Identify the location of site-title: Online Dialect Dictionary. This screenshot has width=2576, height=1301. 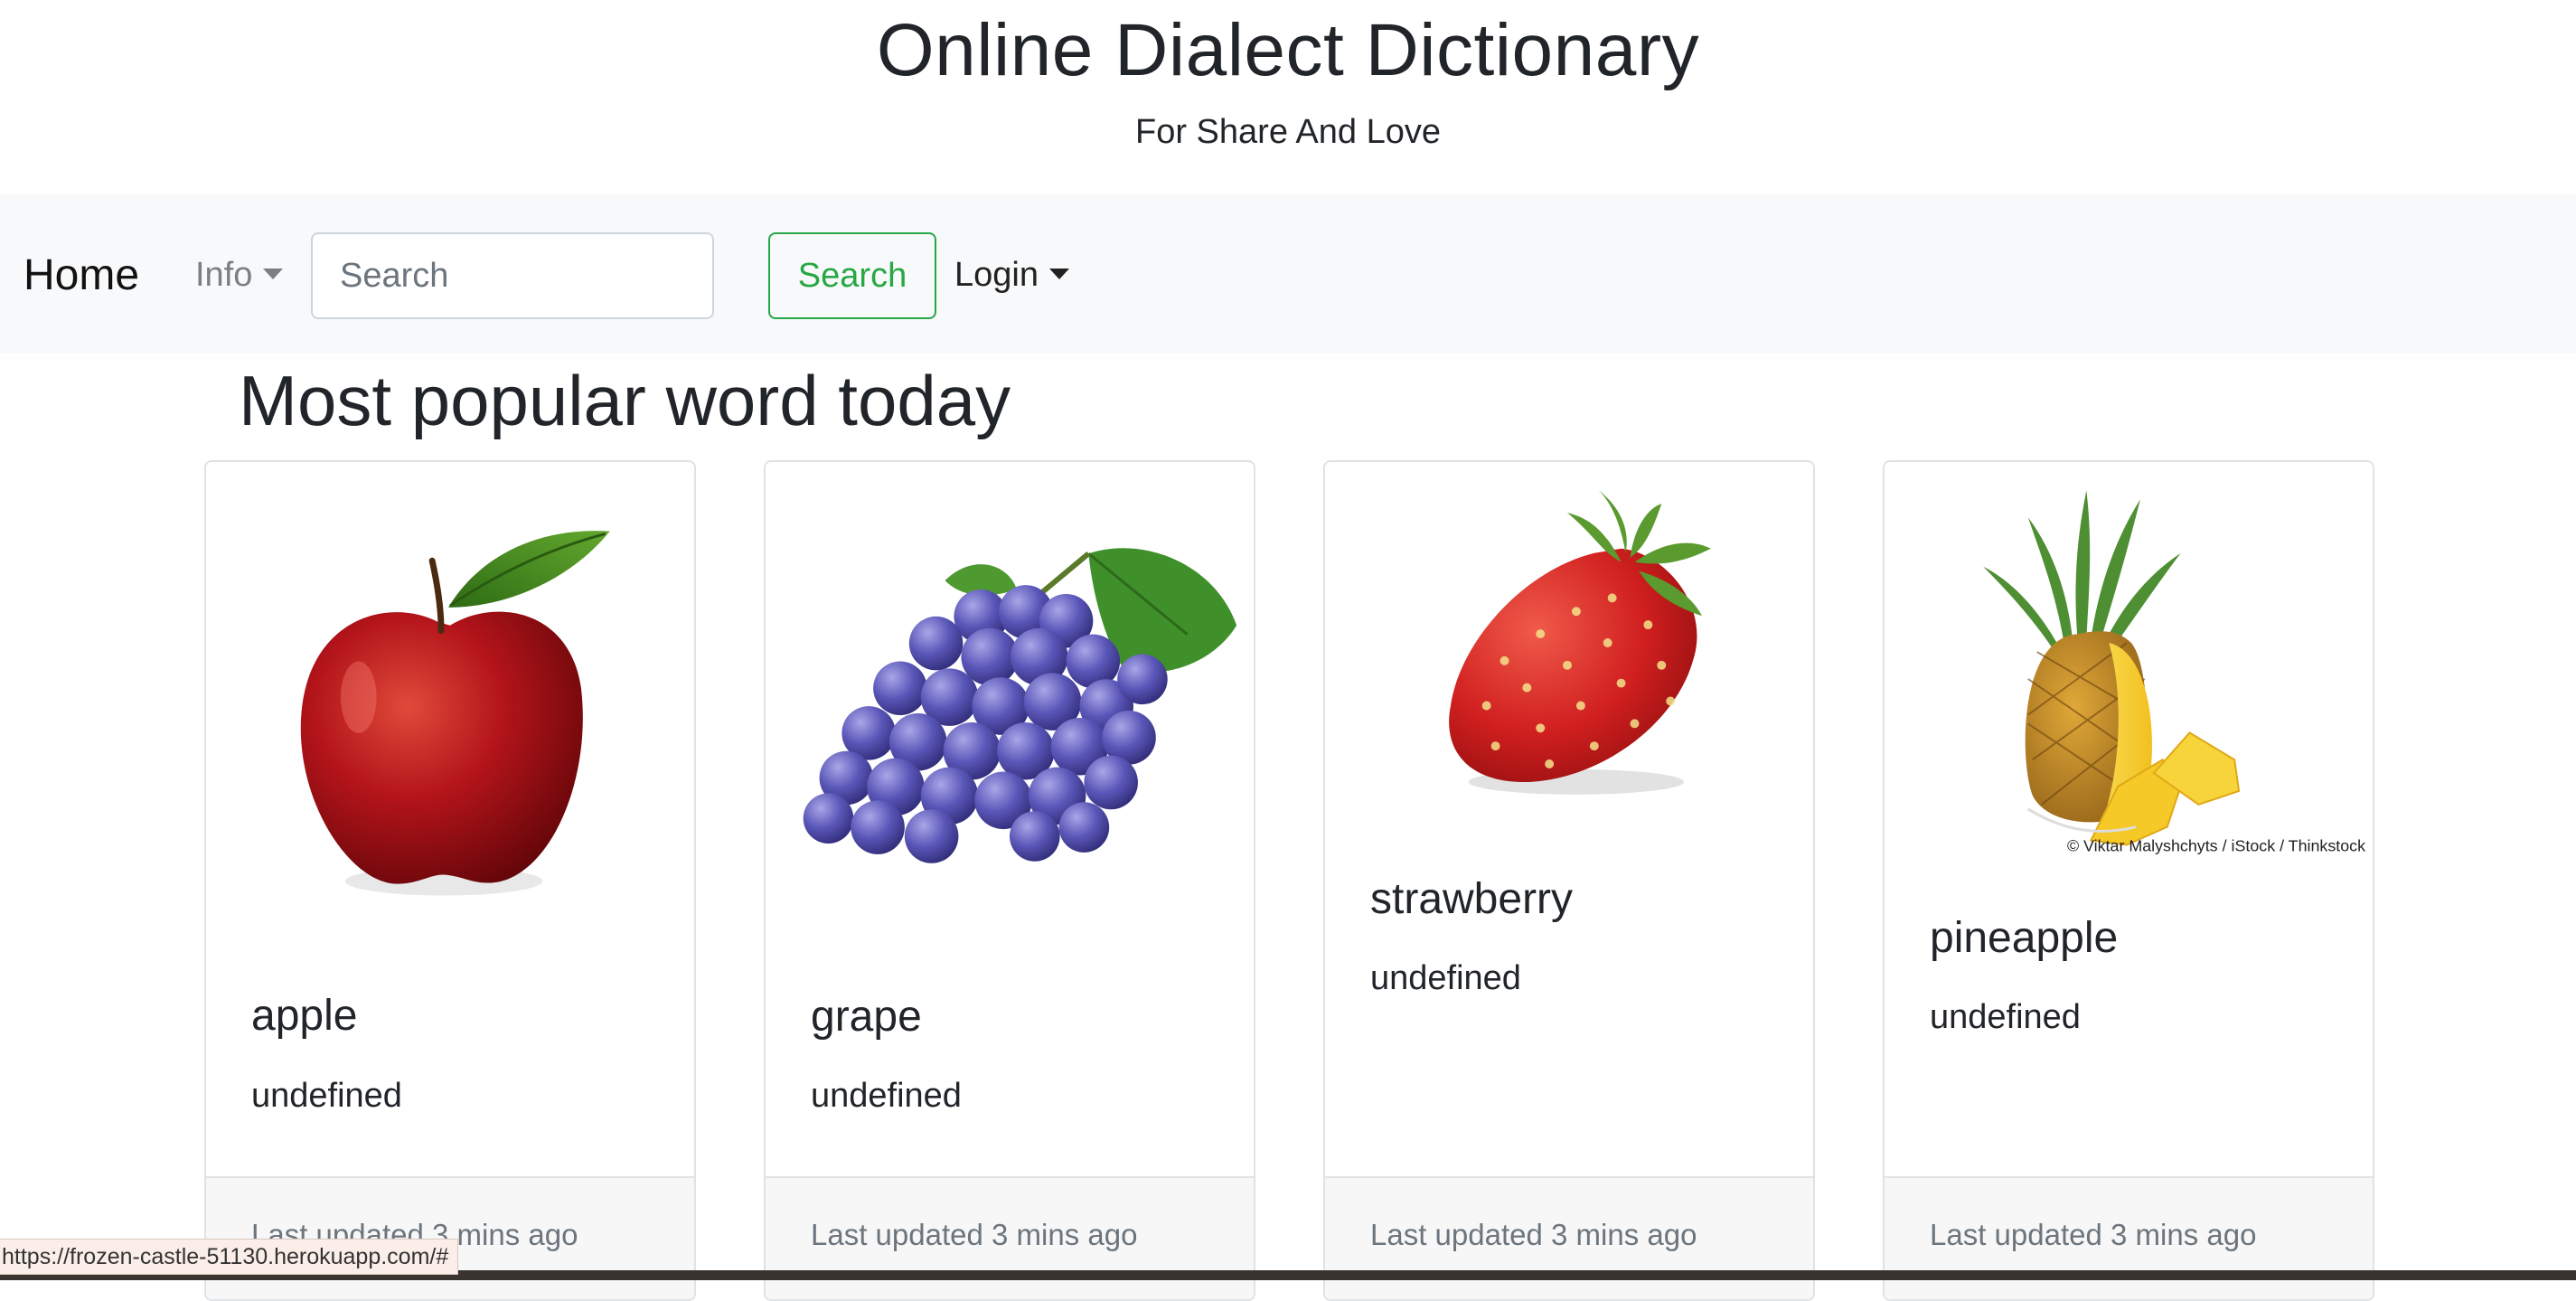
(1288, 50).